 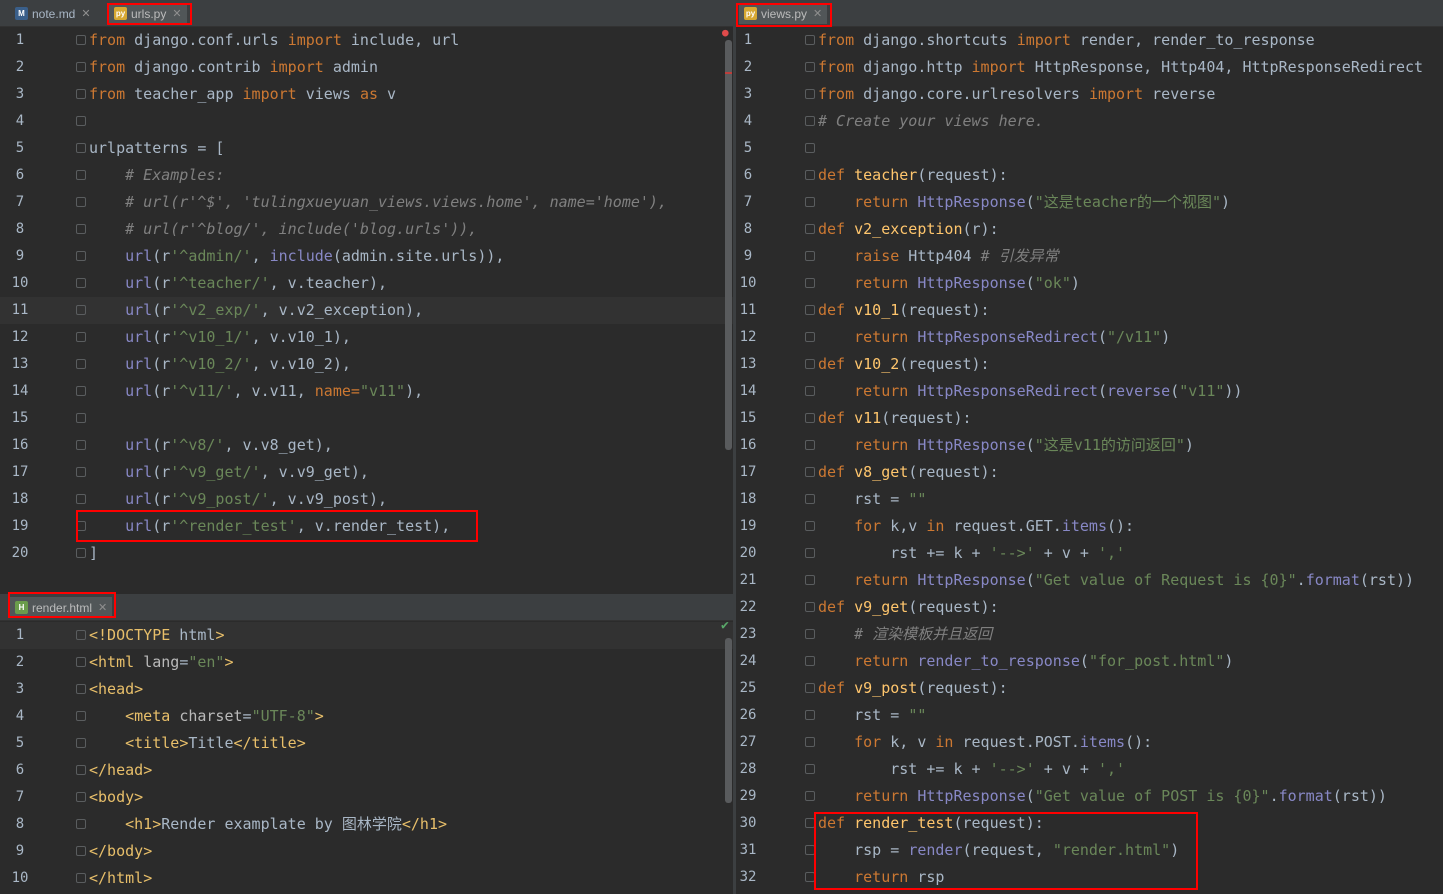 What do you see at coordinates (1089, 310) in the screenshot?
I see `code-line: 11 def v10_1(request):` at bounding box center [1089, 310].